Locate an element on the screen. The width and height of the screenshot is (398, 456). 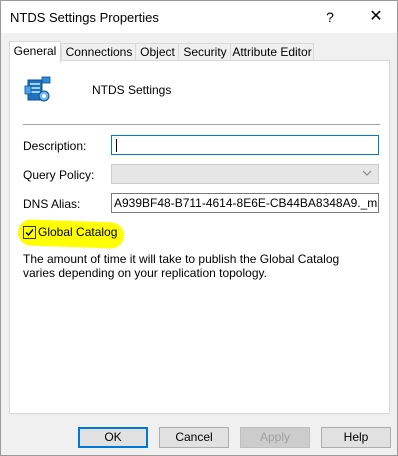
description-field is located at coordinates (245, 145).